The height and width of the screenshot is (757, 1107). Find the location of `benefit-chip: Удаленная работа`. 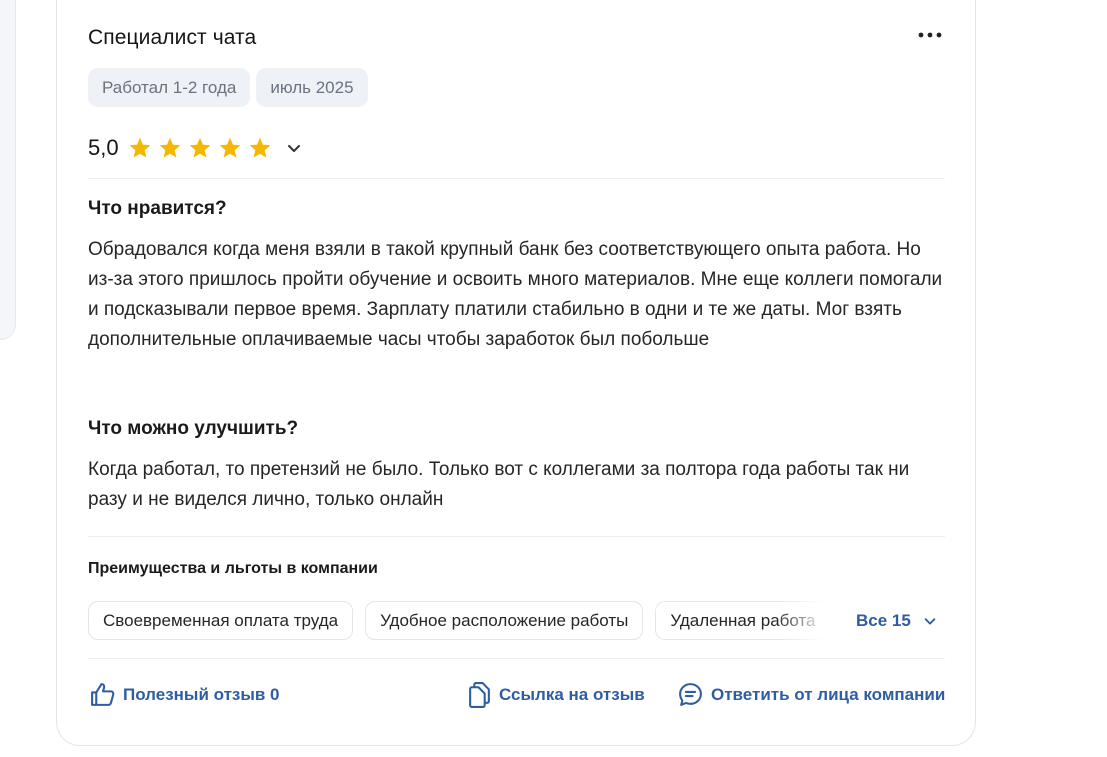

benefit-chip: Удаленная работа is located at coordinates (741, 620).